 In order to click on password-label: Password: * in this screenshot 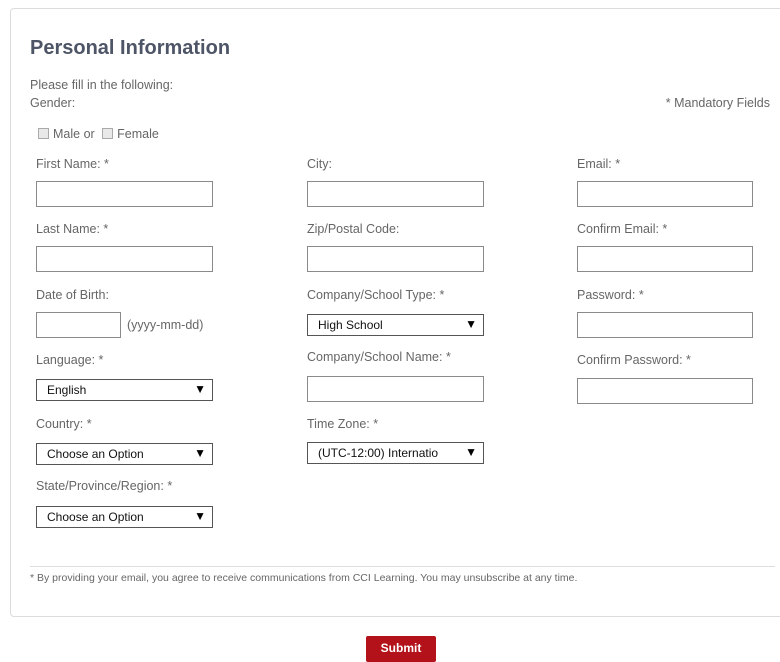, I will do `click(610, 295)`.